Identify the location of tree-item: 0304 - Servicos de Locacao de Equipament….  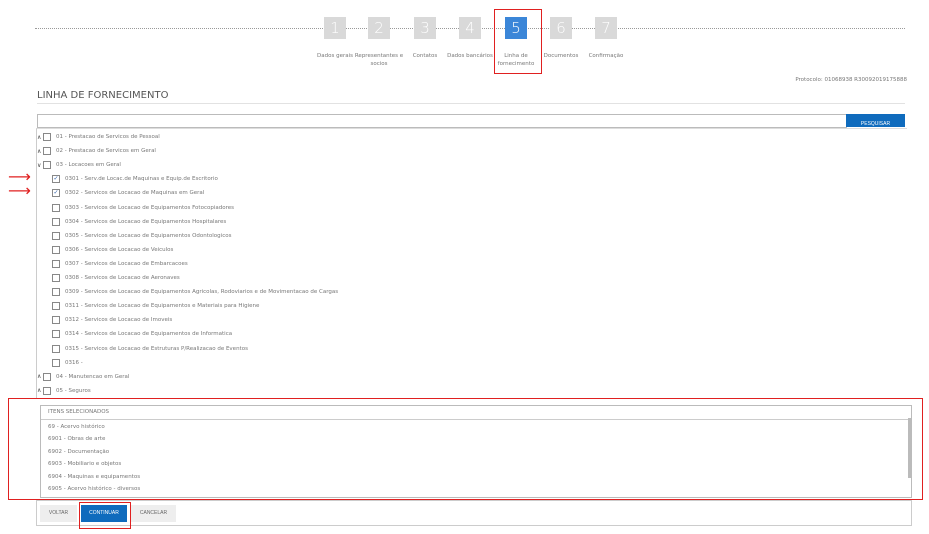
(139, 222).